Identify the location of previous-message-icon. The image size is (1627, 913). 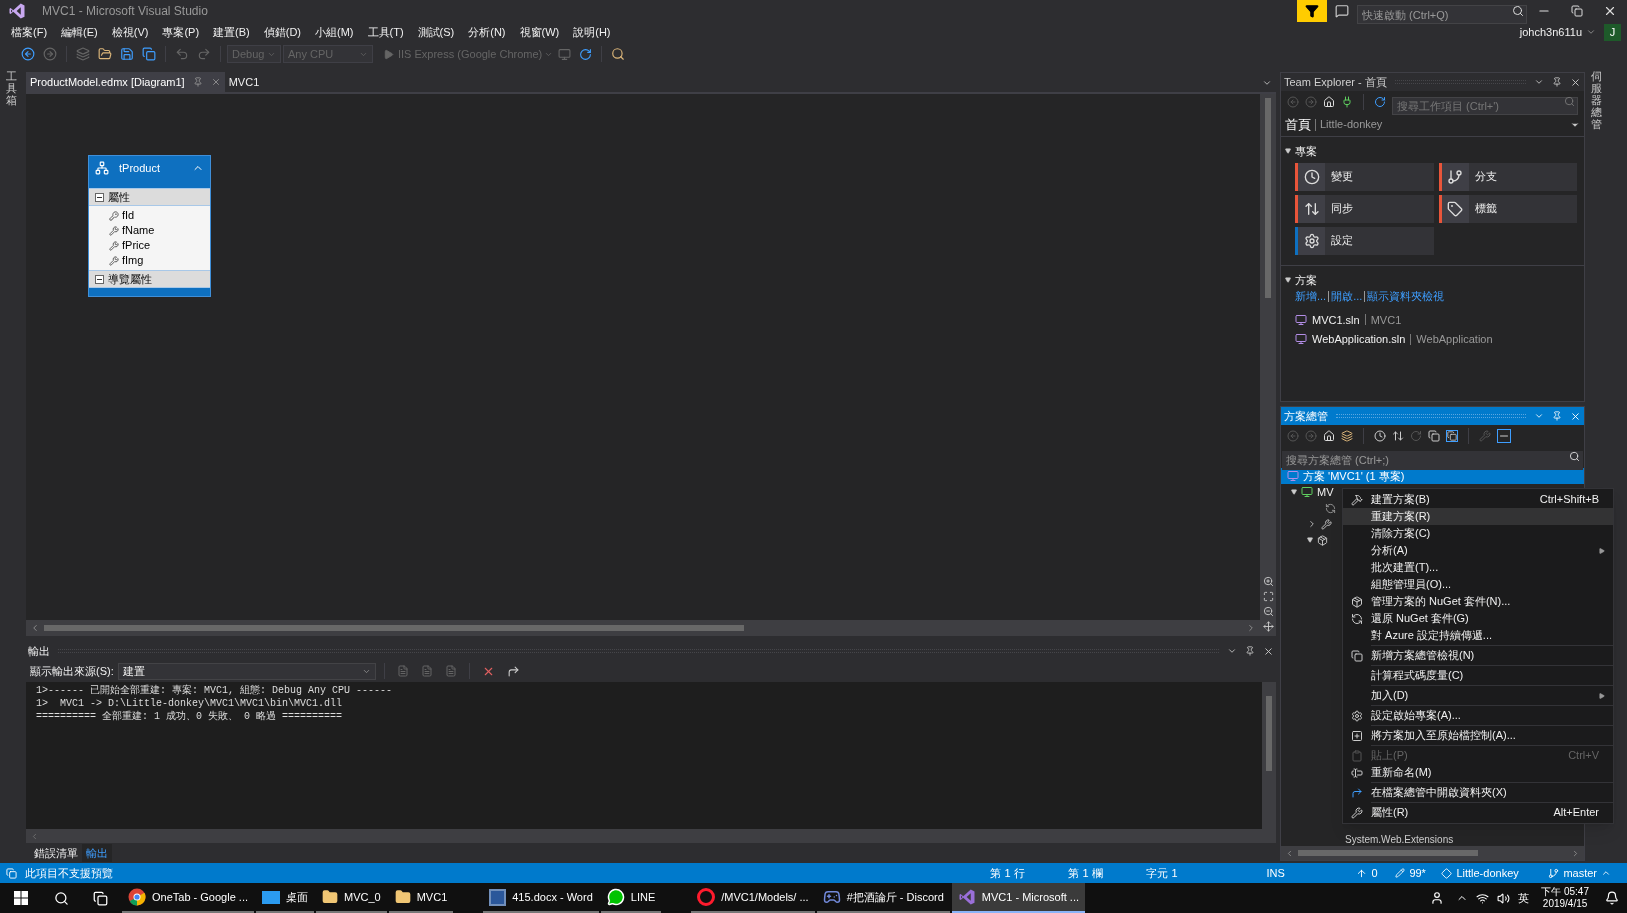
(426, 671).